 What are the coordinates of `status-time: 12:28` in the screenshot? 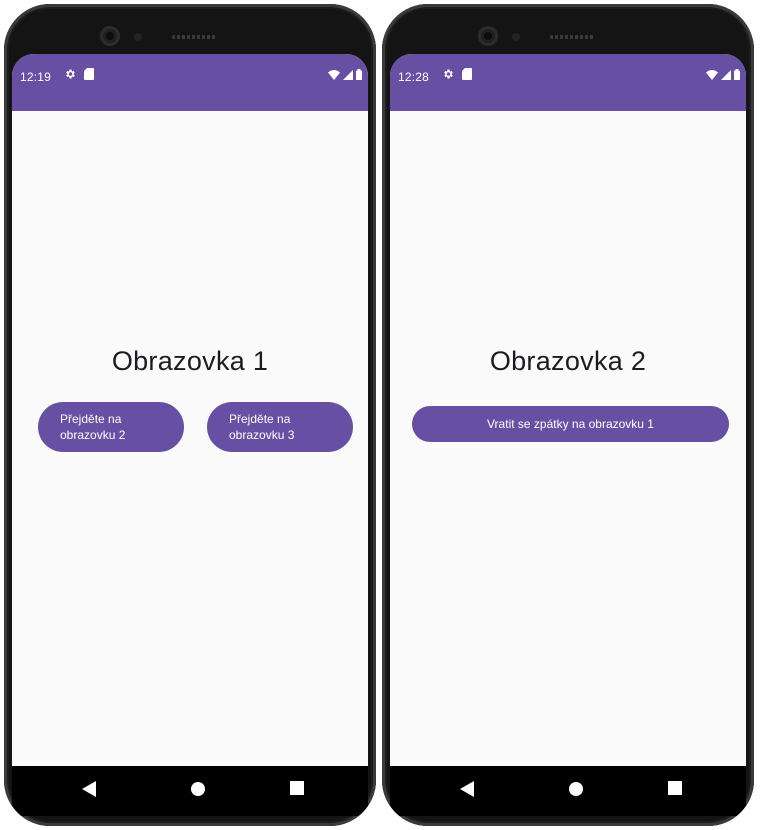 It's located at (414, 77).